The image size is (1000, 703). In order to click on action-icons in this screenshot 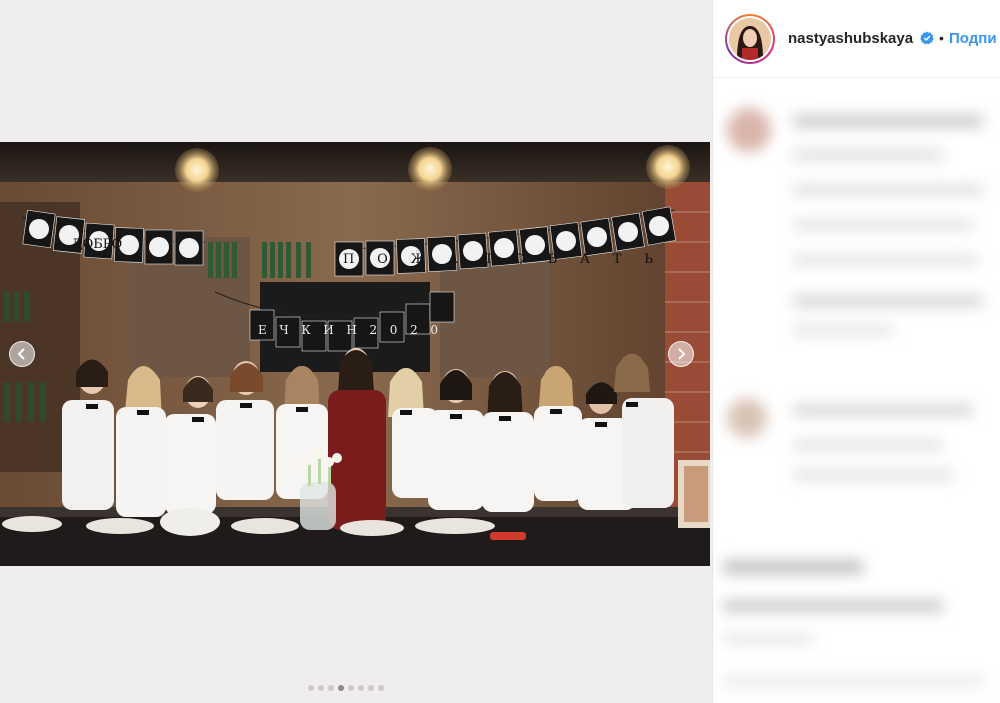, I will do `click(793, 567)`.